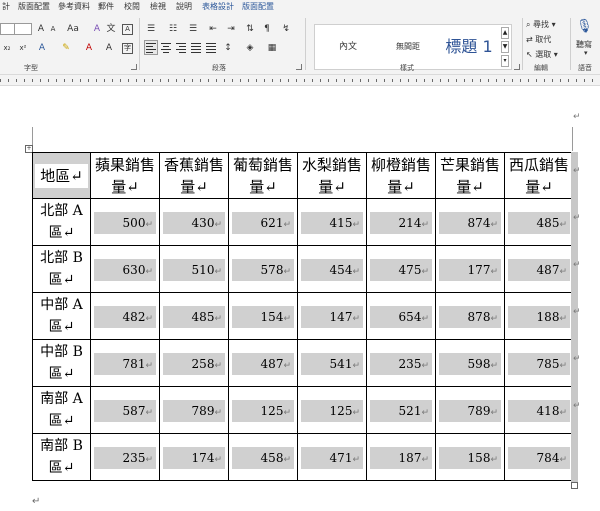 This screenshot has width=600, height=511. I want to click on tab-layout: 版面配置, so click(34, 7).